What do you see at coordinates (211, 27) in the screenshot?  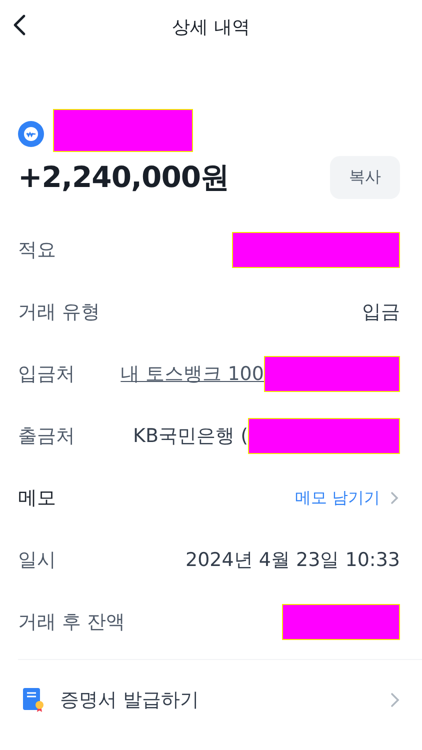 I see `page-title: 상세 내역` at bounding box center [211, 27].